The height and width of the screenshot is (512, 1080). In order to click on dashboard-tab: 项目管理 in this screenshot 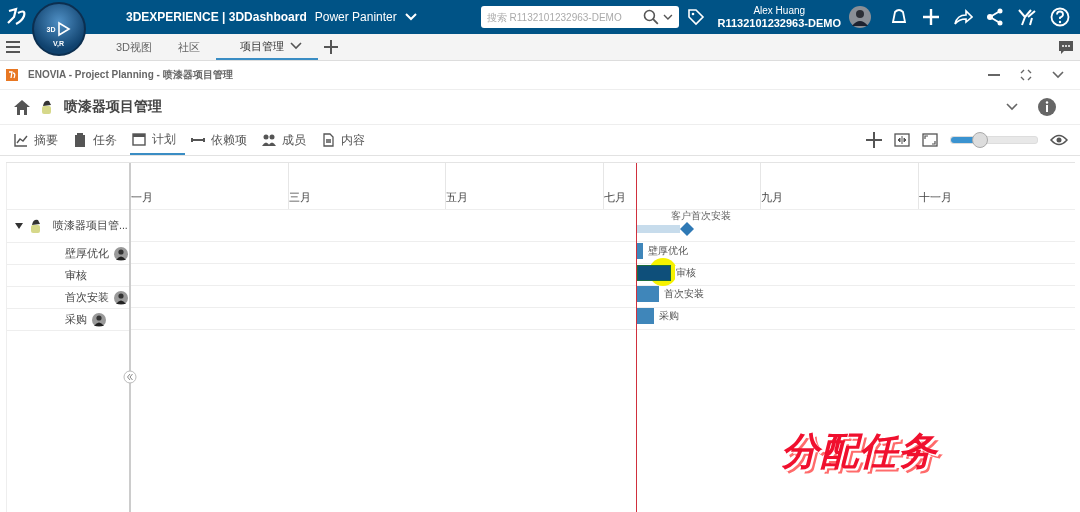, I will do `click(267, 47)`.